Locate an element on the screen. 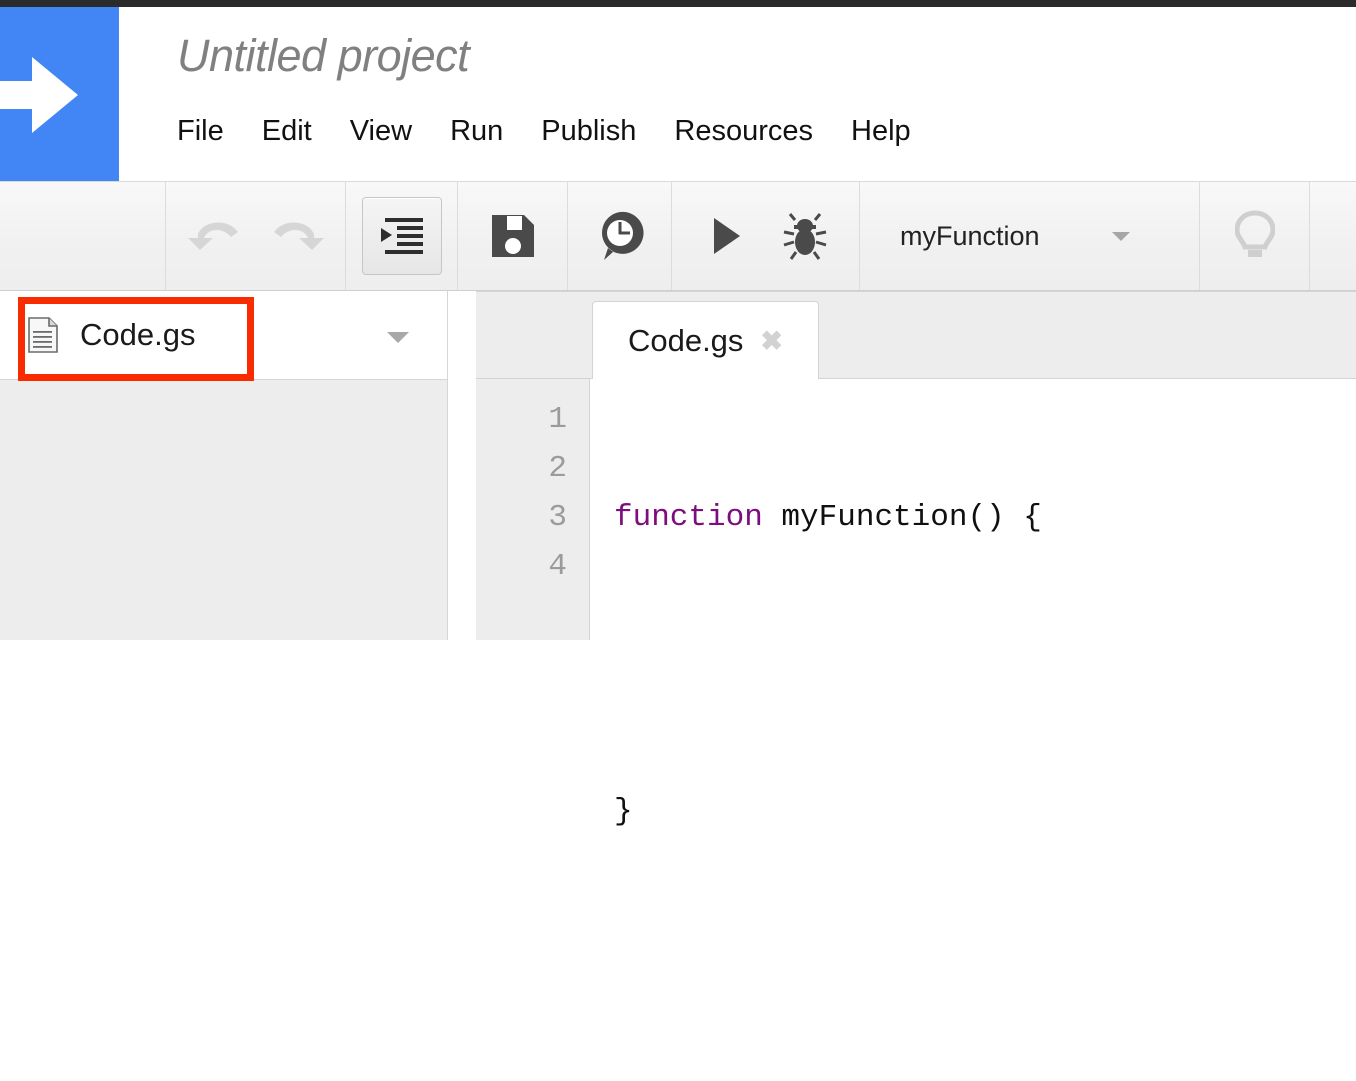 This screenshot has height=1081, width=1356. save-floppy-icon is located at coordinates (512, 236).